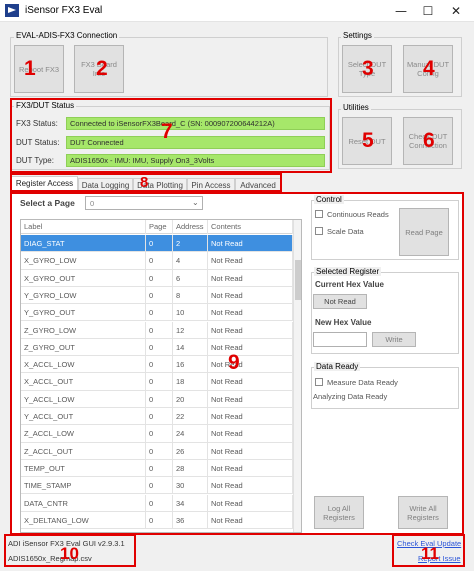 The image size is (474, 571). Describe the element at coordinates (157, 244) in the screenshot. I see `table-row: DIAG_STAT 0 2 Not Read` at that location.